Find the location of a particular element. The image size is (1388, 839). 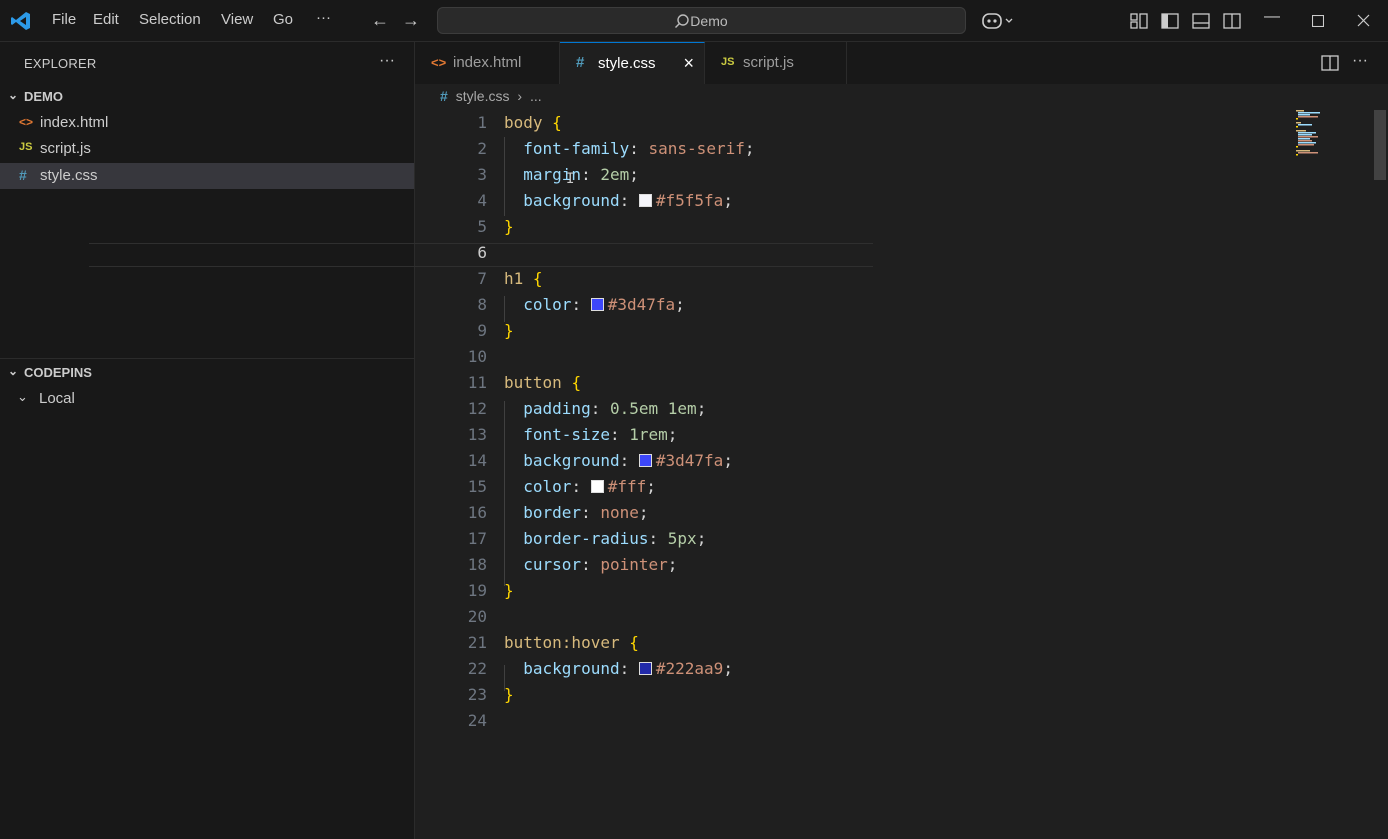

line-number: 19 is located at coordinates (477, 590).